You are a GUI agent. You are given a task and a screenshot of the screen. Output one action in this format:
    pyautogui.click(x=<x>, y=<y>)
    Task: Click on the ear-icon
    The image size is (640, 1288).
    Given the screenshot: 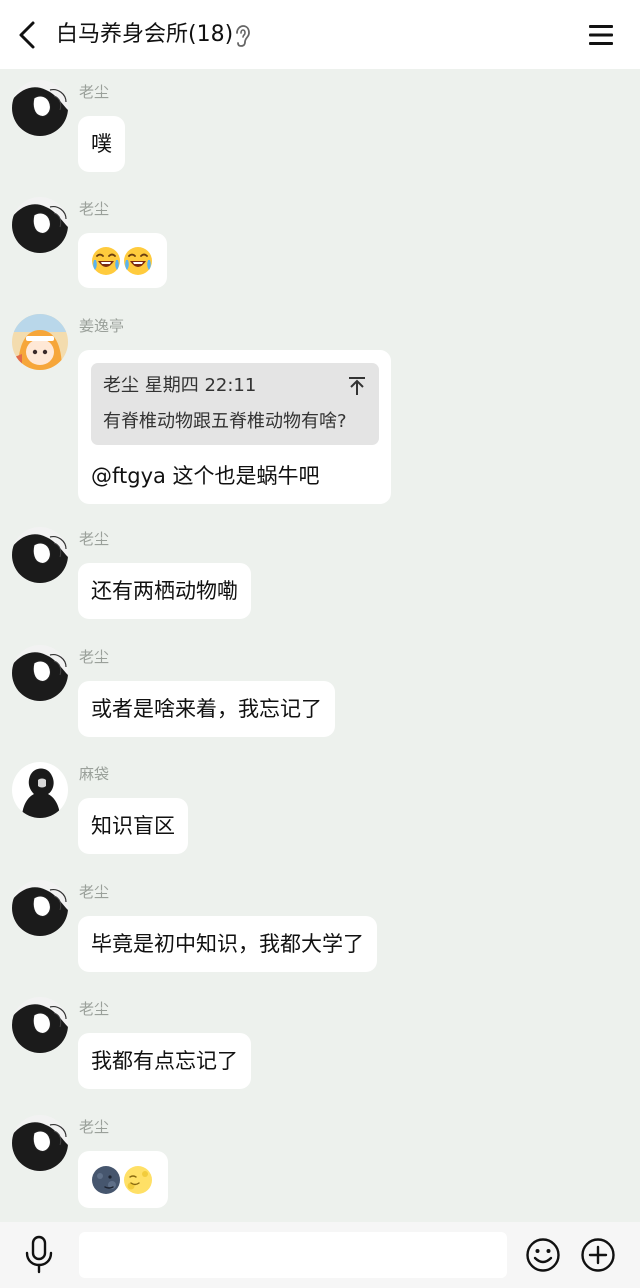 What is the action you would take?
    pyautogui.click(x=243, y=36)
    